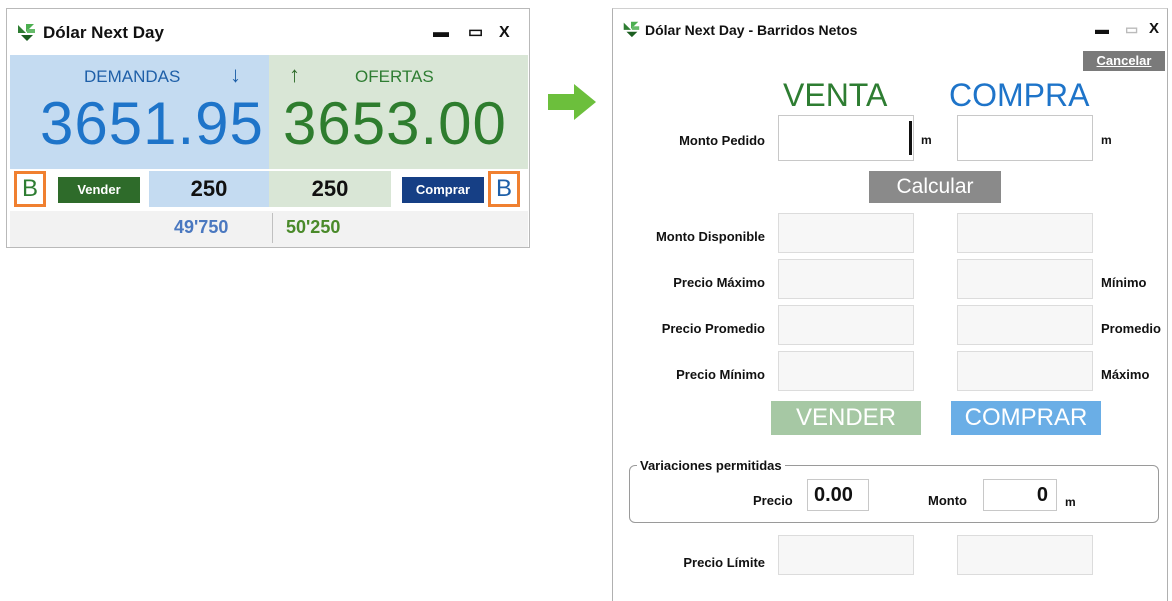 Image resolution: width=1172 pixels, height=601 pixels. I want to click on minimo-label: Mínimo, so click(1124, 282).